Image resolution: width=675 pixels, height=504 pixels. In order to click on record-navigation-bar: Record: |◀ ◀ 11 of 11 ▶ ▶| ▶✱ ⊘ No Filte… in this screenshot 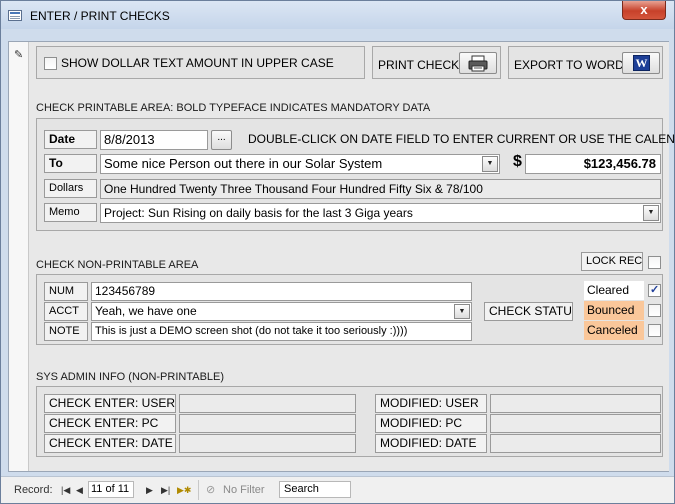, I will do `click(337, 489)`.